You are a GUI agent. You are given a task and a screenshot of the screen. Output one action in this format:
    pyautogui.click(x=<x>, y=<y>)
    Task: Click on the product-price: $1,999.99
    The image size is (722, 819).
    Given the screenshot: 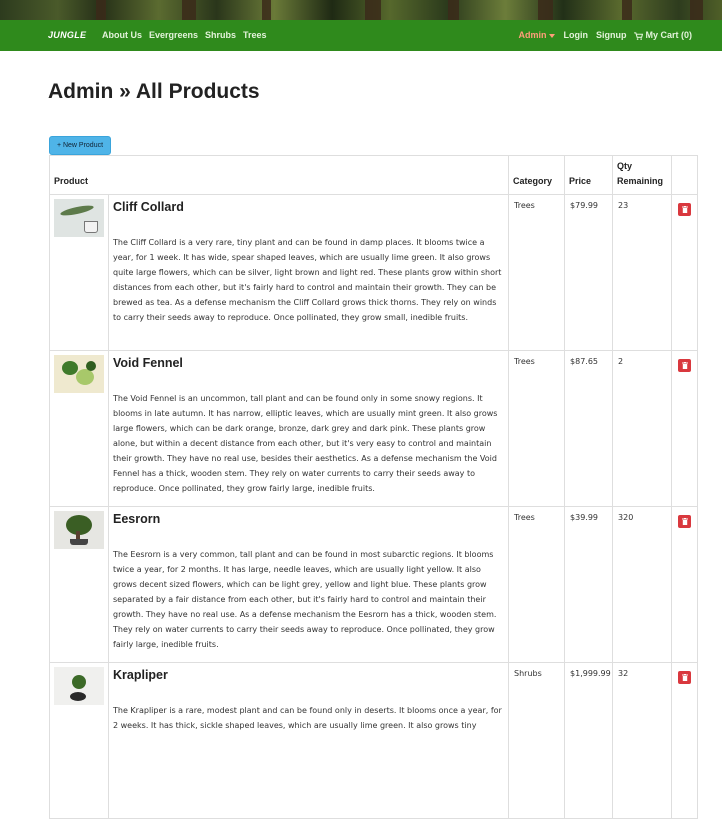 What is the action you would take?
    pyautogui.click(x=589, y=740)
    